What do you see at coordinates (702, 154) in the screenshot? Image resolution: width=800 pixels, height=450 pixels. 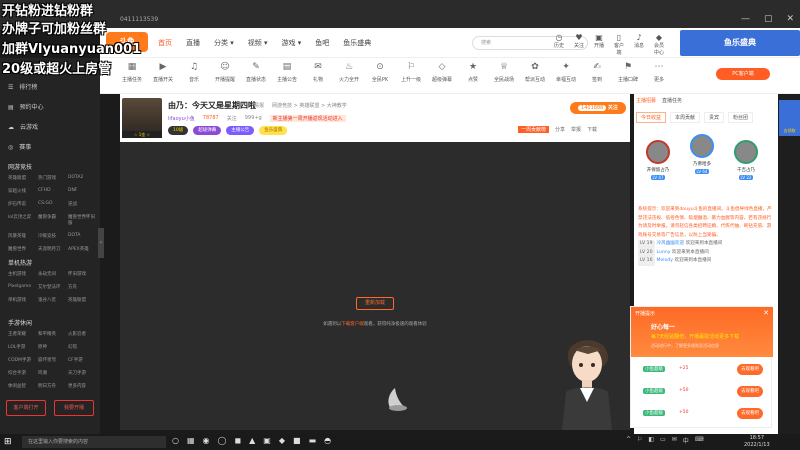 I see `rank-user: 乃佛哈多 LV 64` at bounding box center [702, 154].